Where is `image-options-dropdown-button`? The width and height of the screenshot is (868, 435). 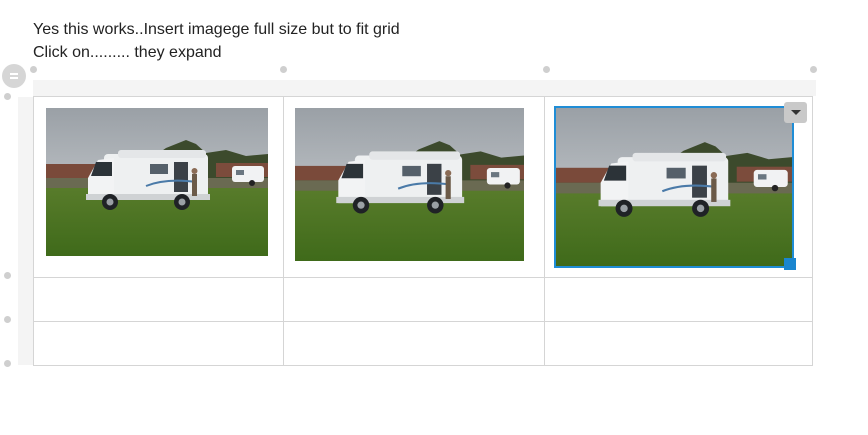 image-options-dropdown-button is located at coordinates (795, 112).